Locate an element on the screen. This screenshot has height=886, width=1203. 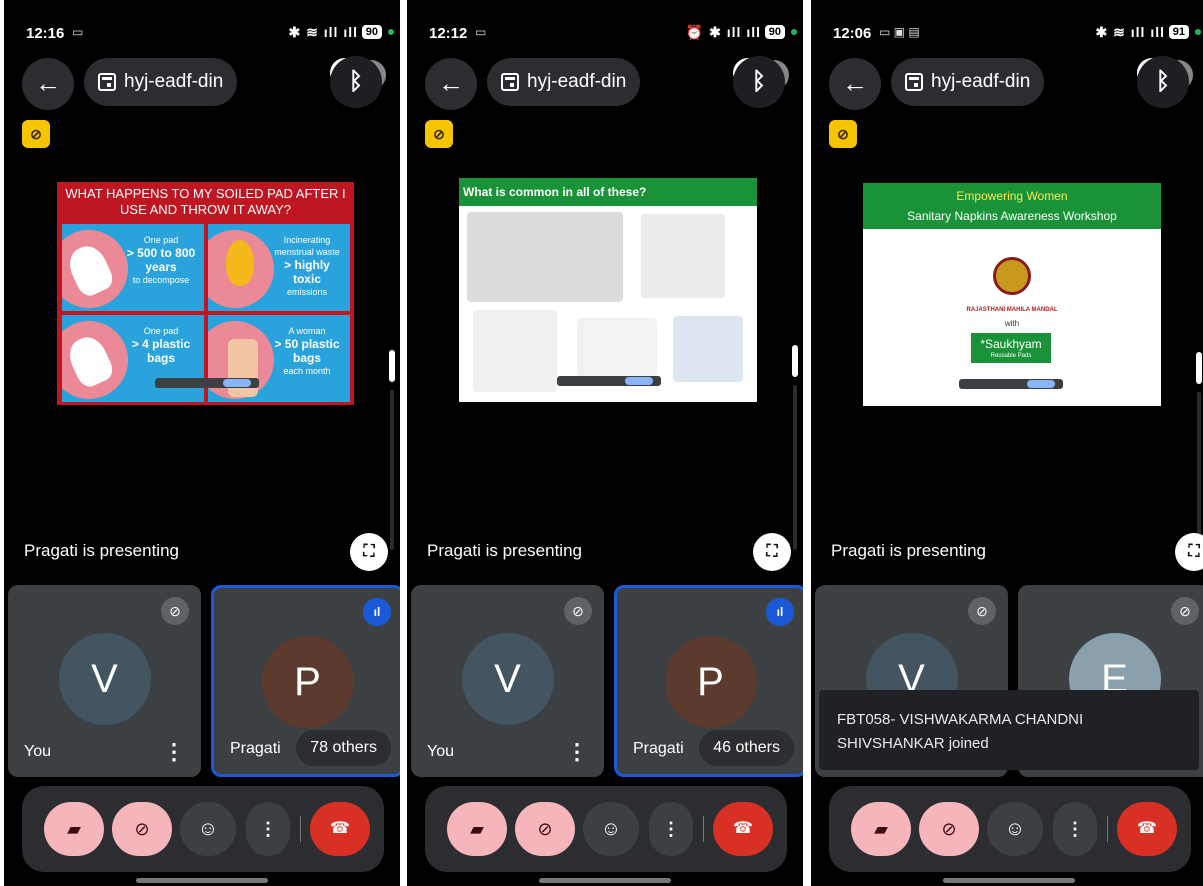
signal-icons: ⏰ ✱ ıll ıll is located at coordinates (723, 32).